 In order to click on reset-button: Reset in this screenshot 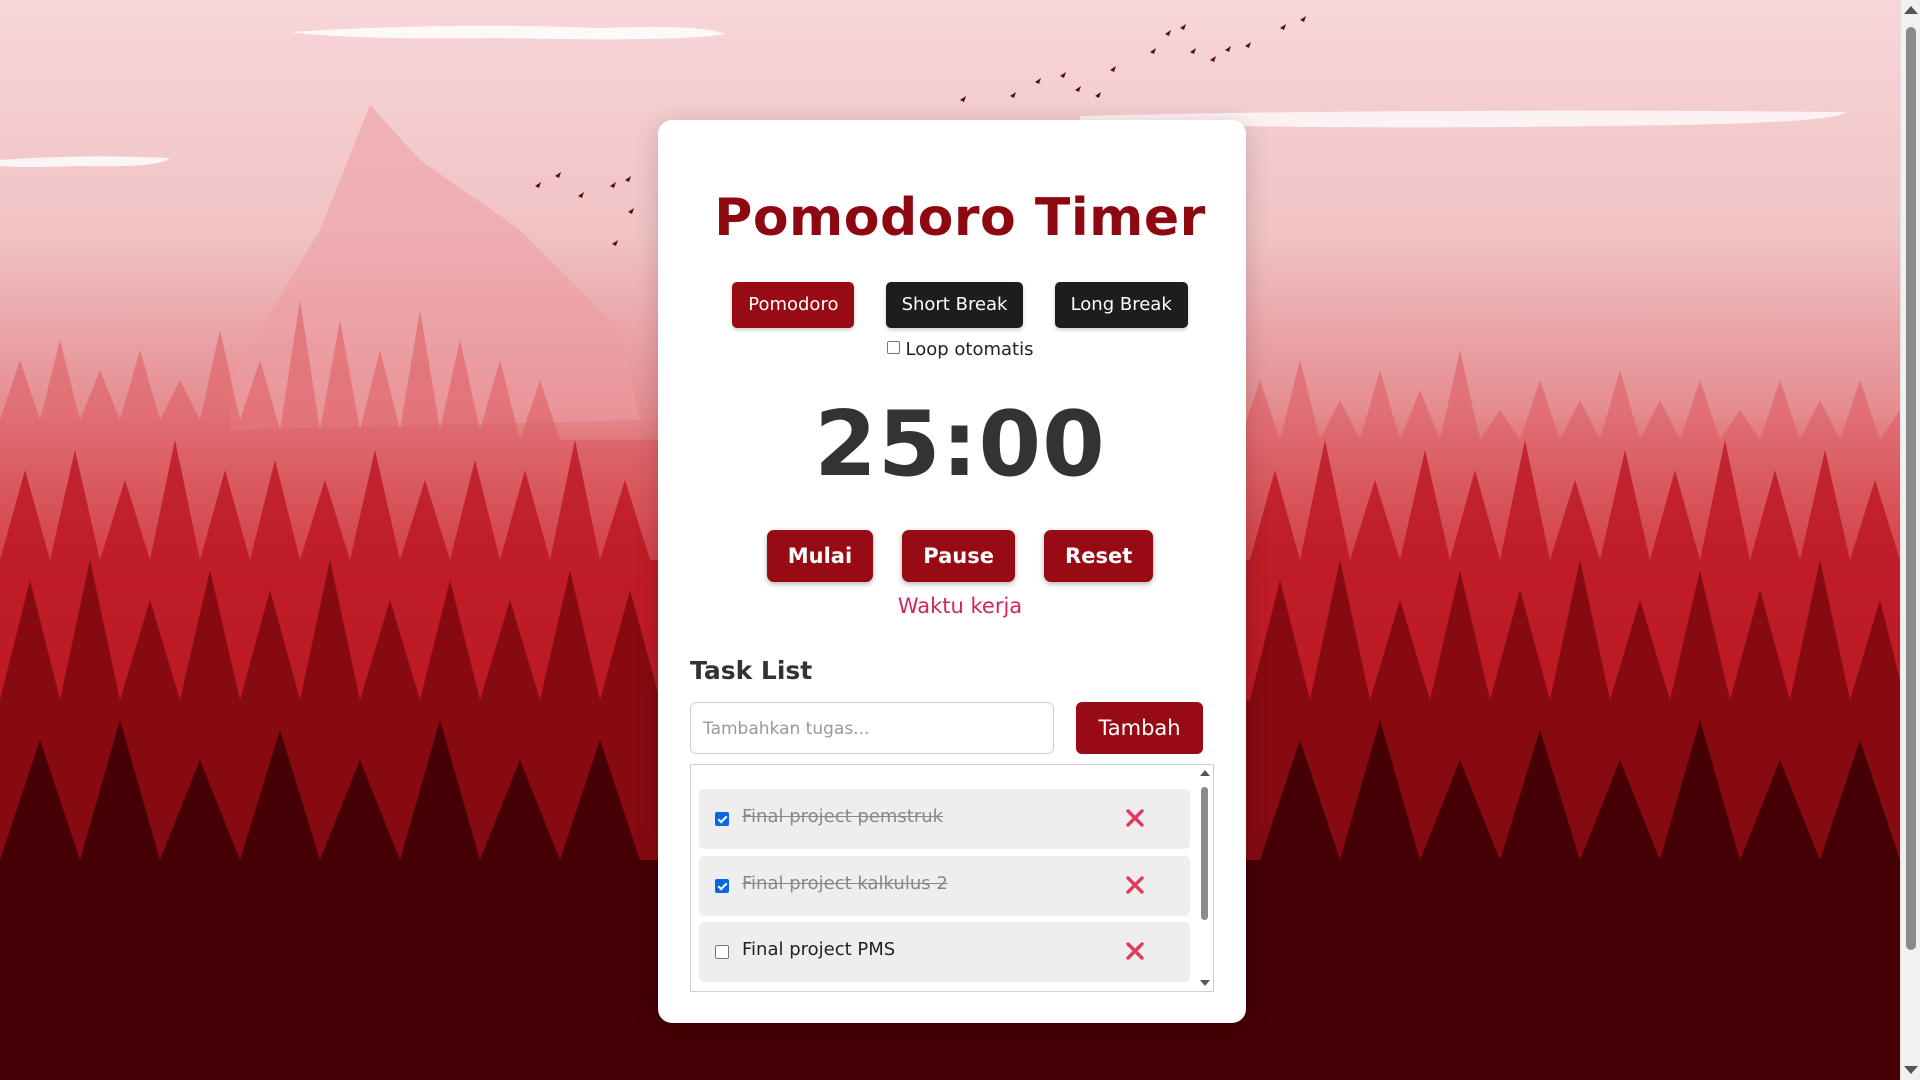, I will do `click(1099, 556)`.